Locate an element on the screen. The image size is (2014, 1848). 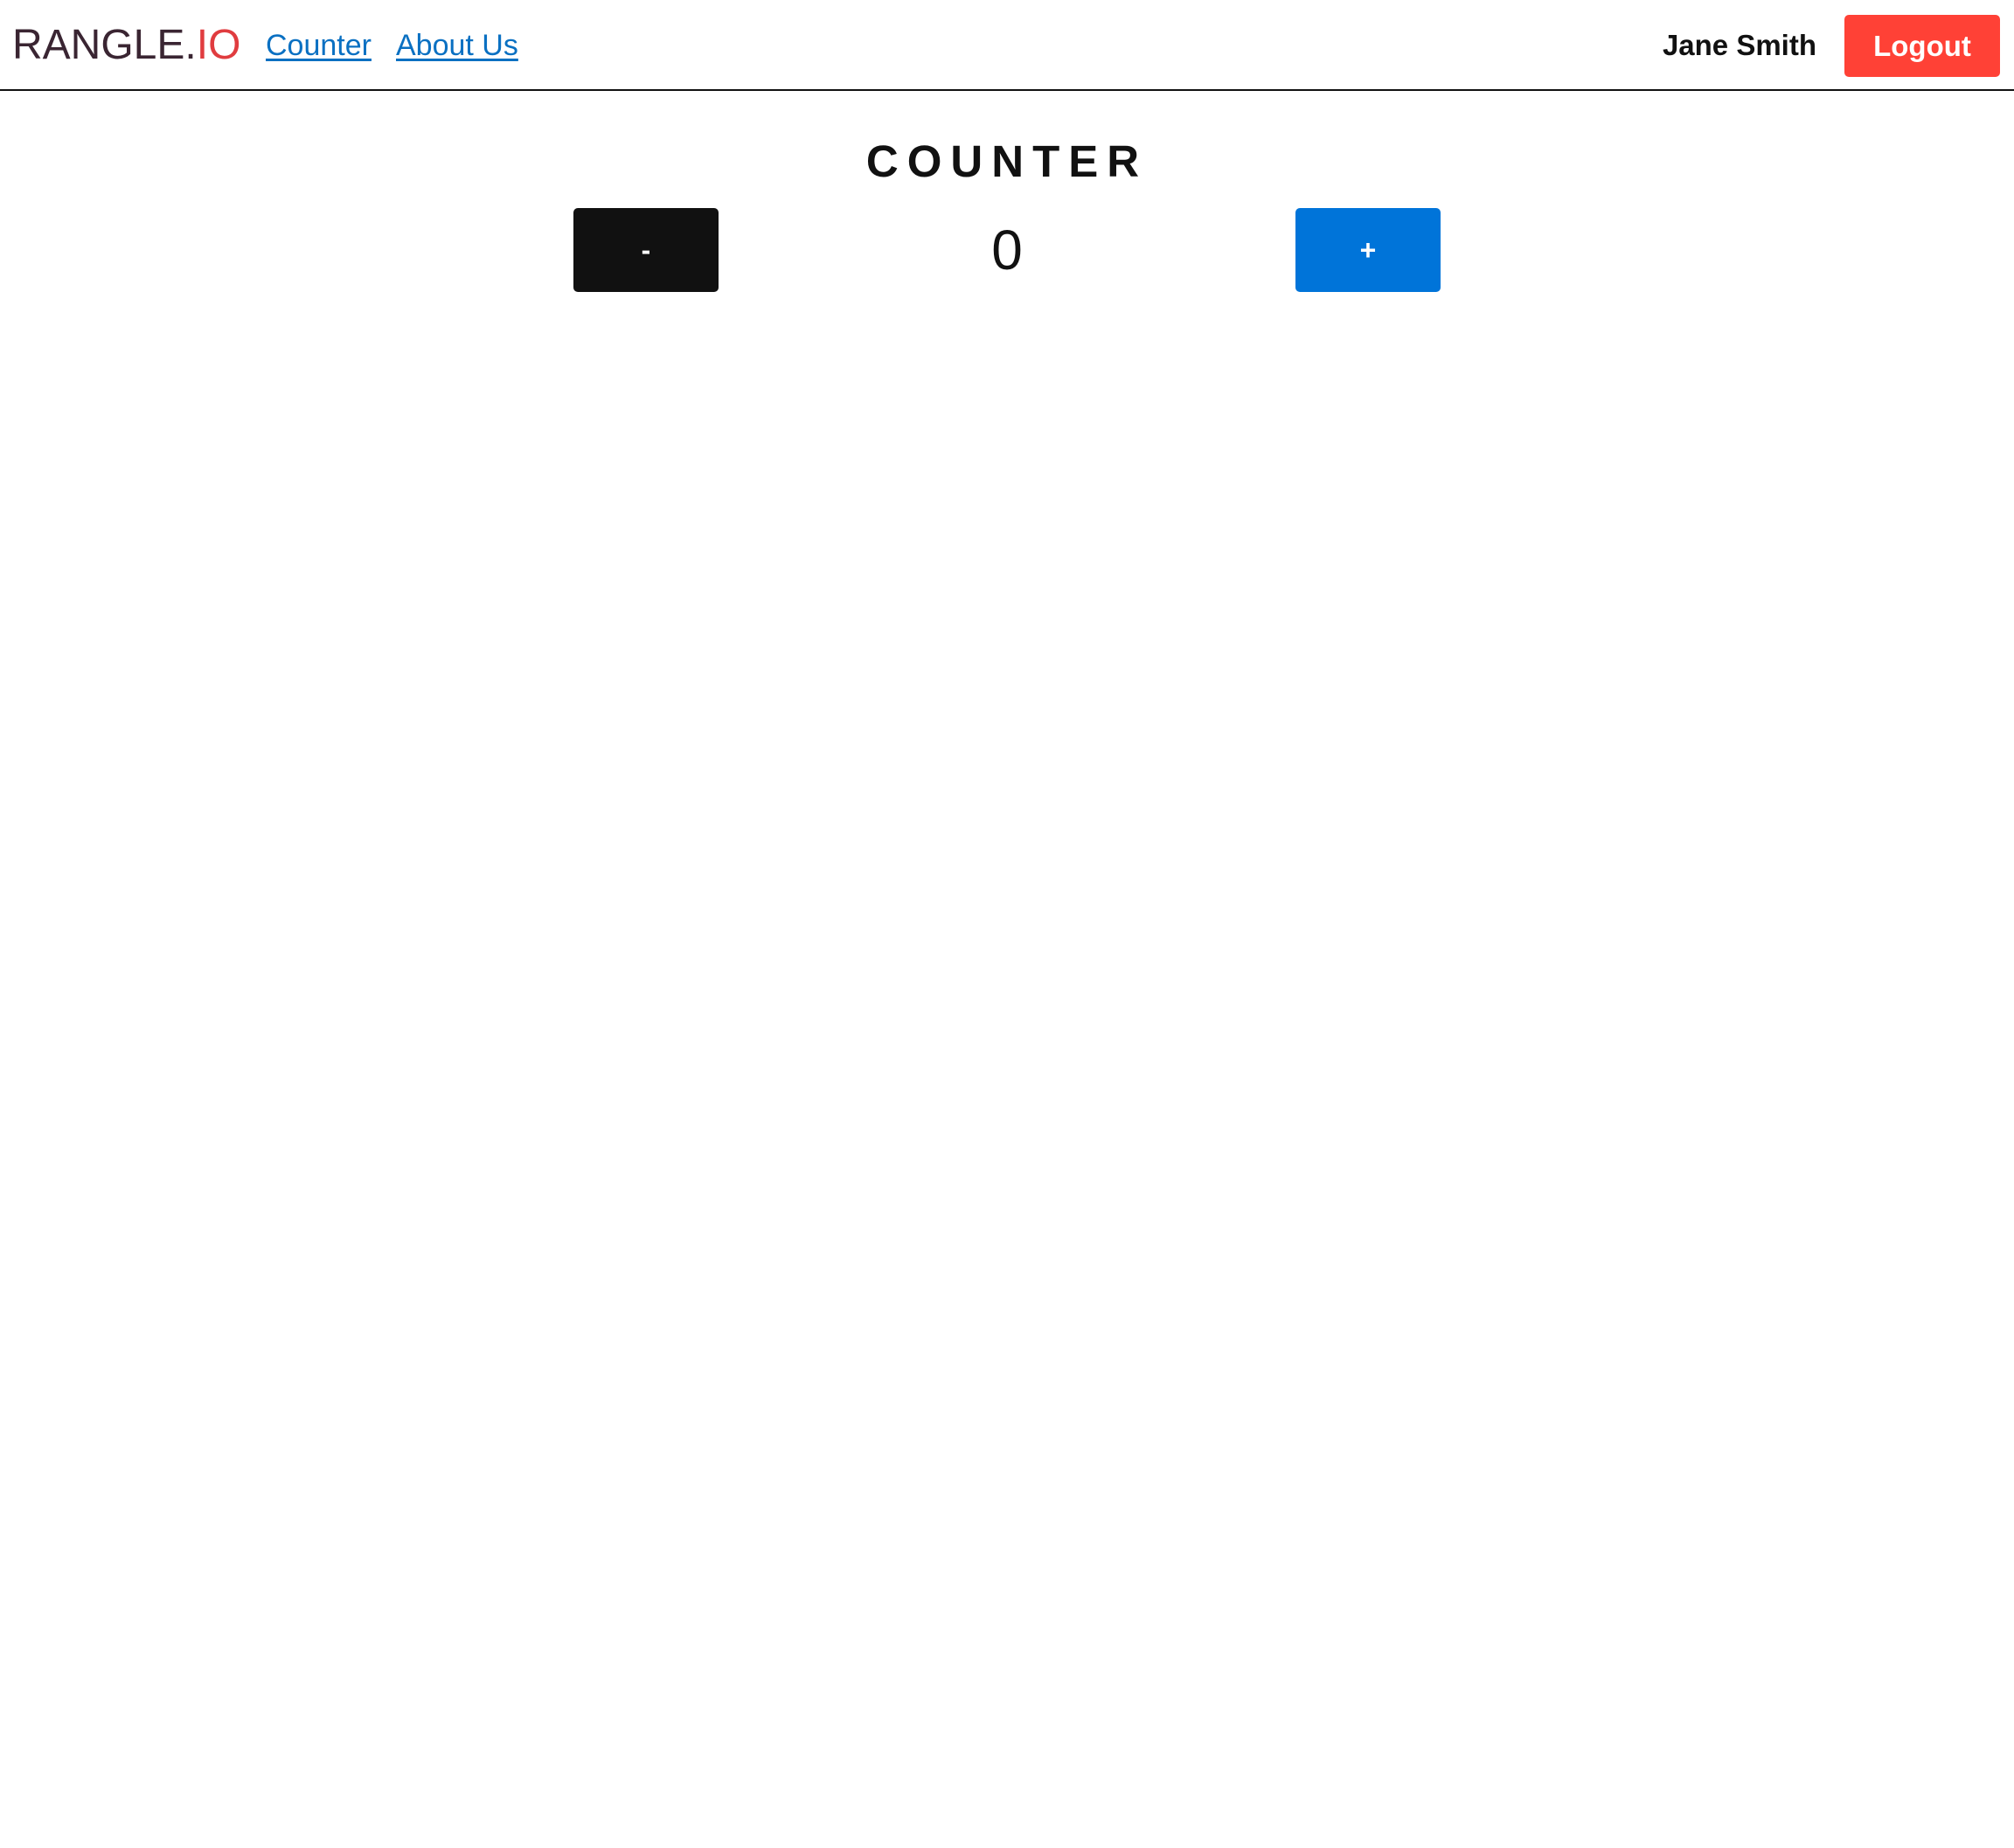
decrement-button: - is located at coordinates (646, 250).